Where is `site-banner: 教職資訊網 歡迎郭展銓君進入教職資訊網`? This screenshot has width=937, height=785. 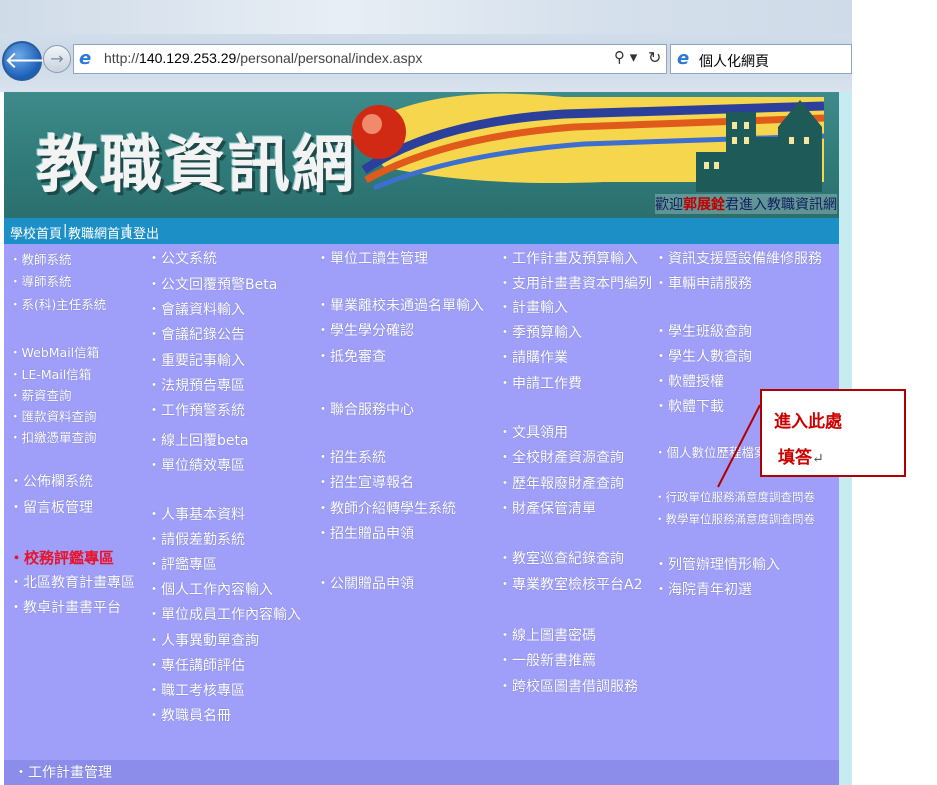 site-banner: 教職資訊網 歡迎郭展銓君進入教職資訊網 is located at coordinates (421, 155).